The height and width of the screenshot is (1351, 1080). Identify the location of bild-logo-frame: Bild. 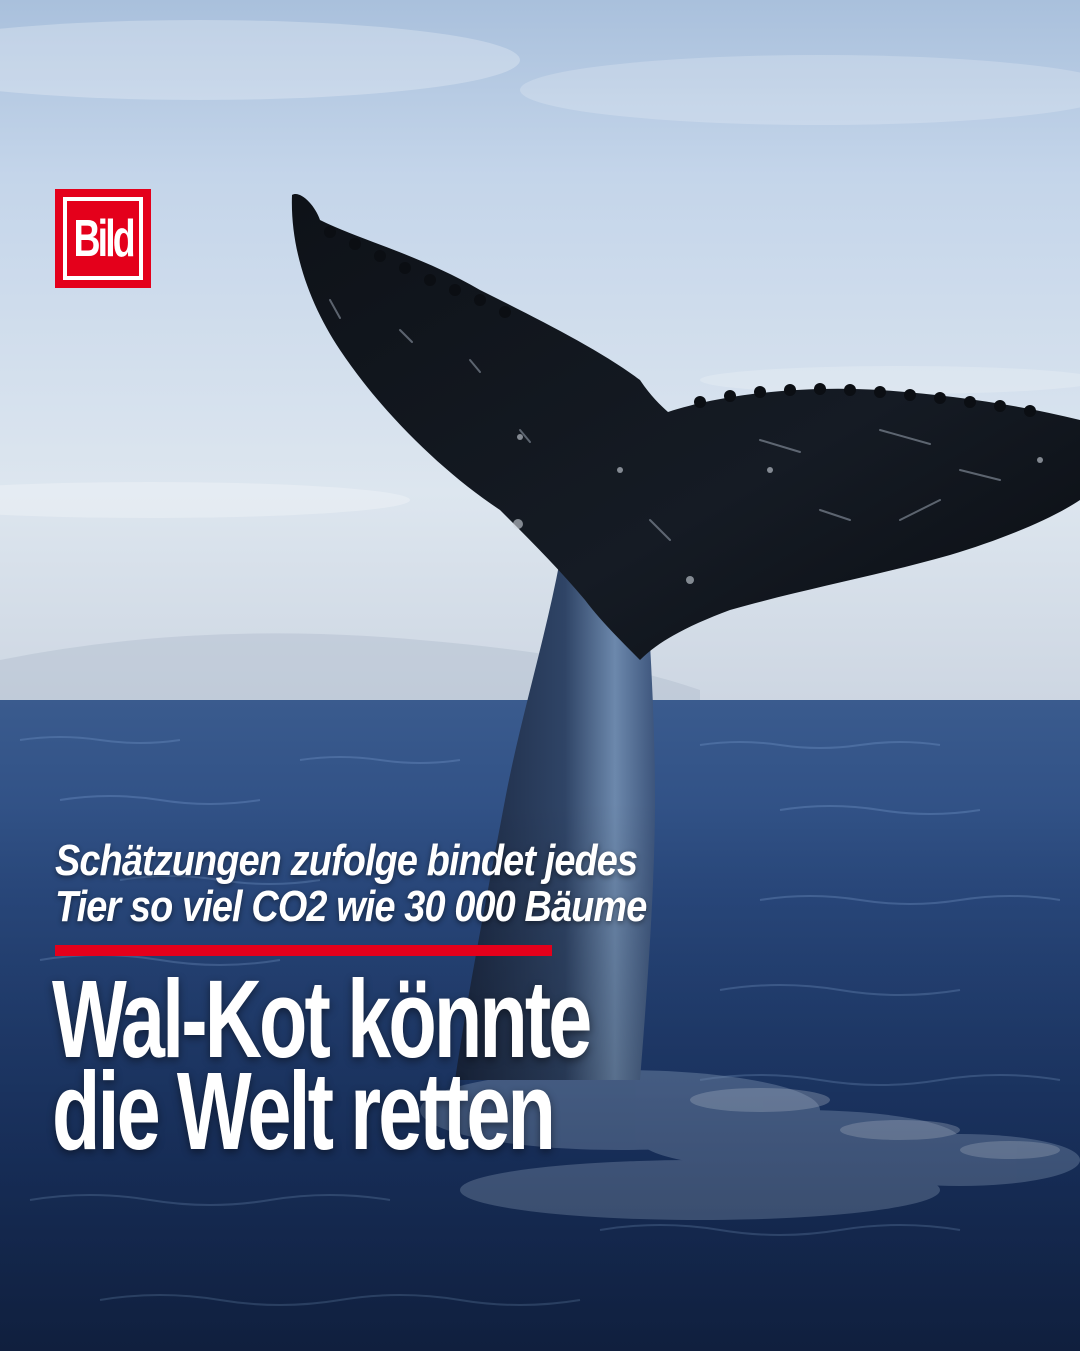
(103, 238).